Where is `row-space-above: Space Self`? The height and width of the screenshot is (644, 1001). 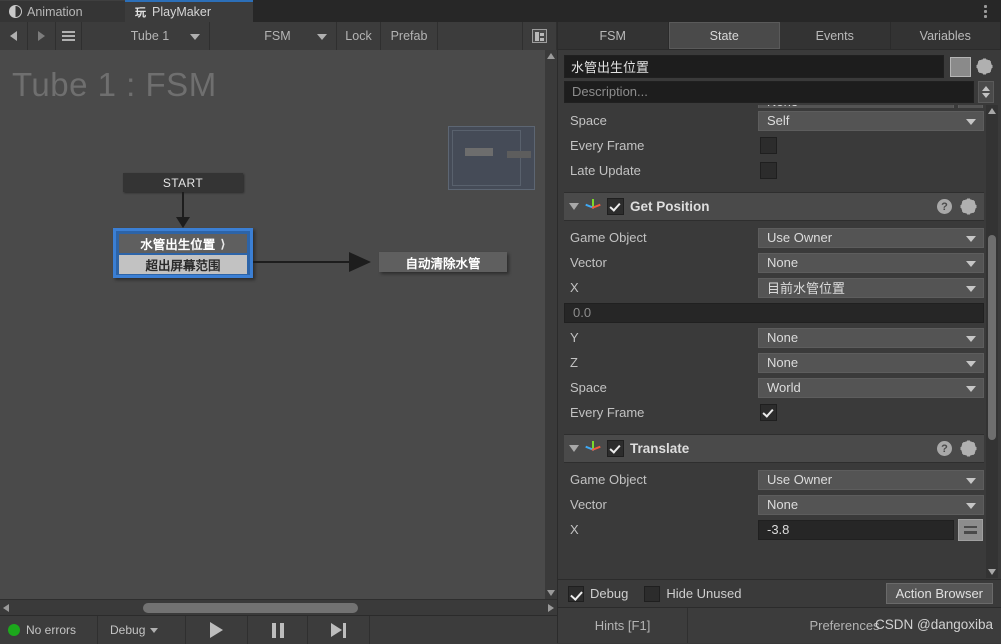
row-space-above: Space Self is located at coordinates (774, 120).